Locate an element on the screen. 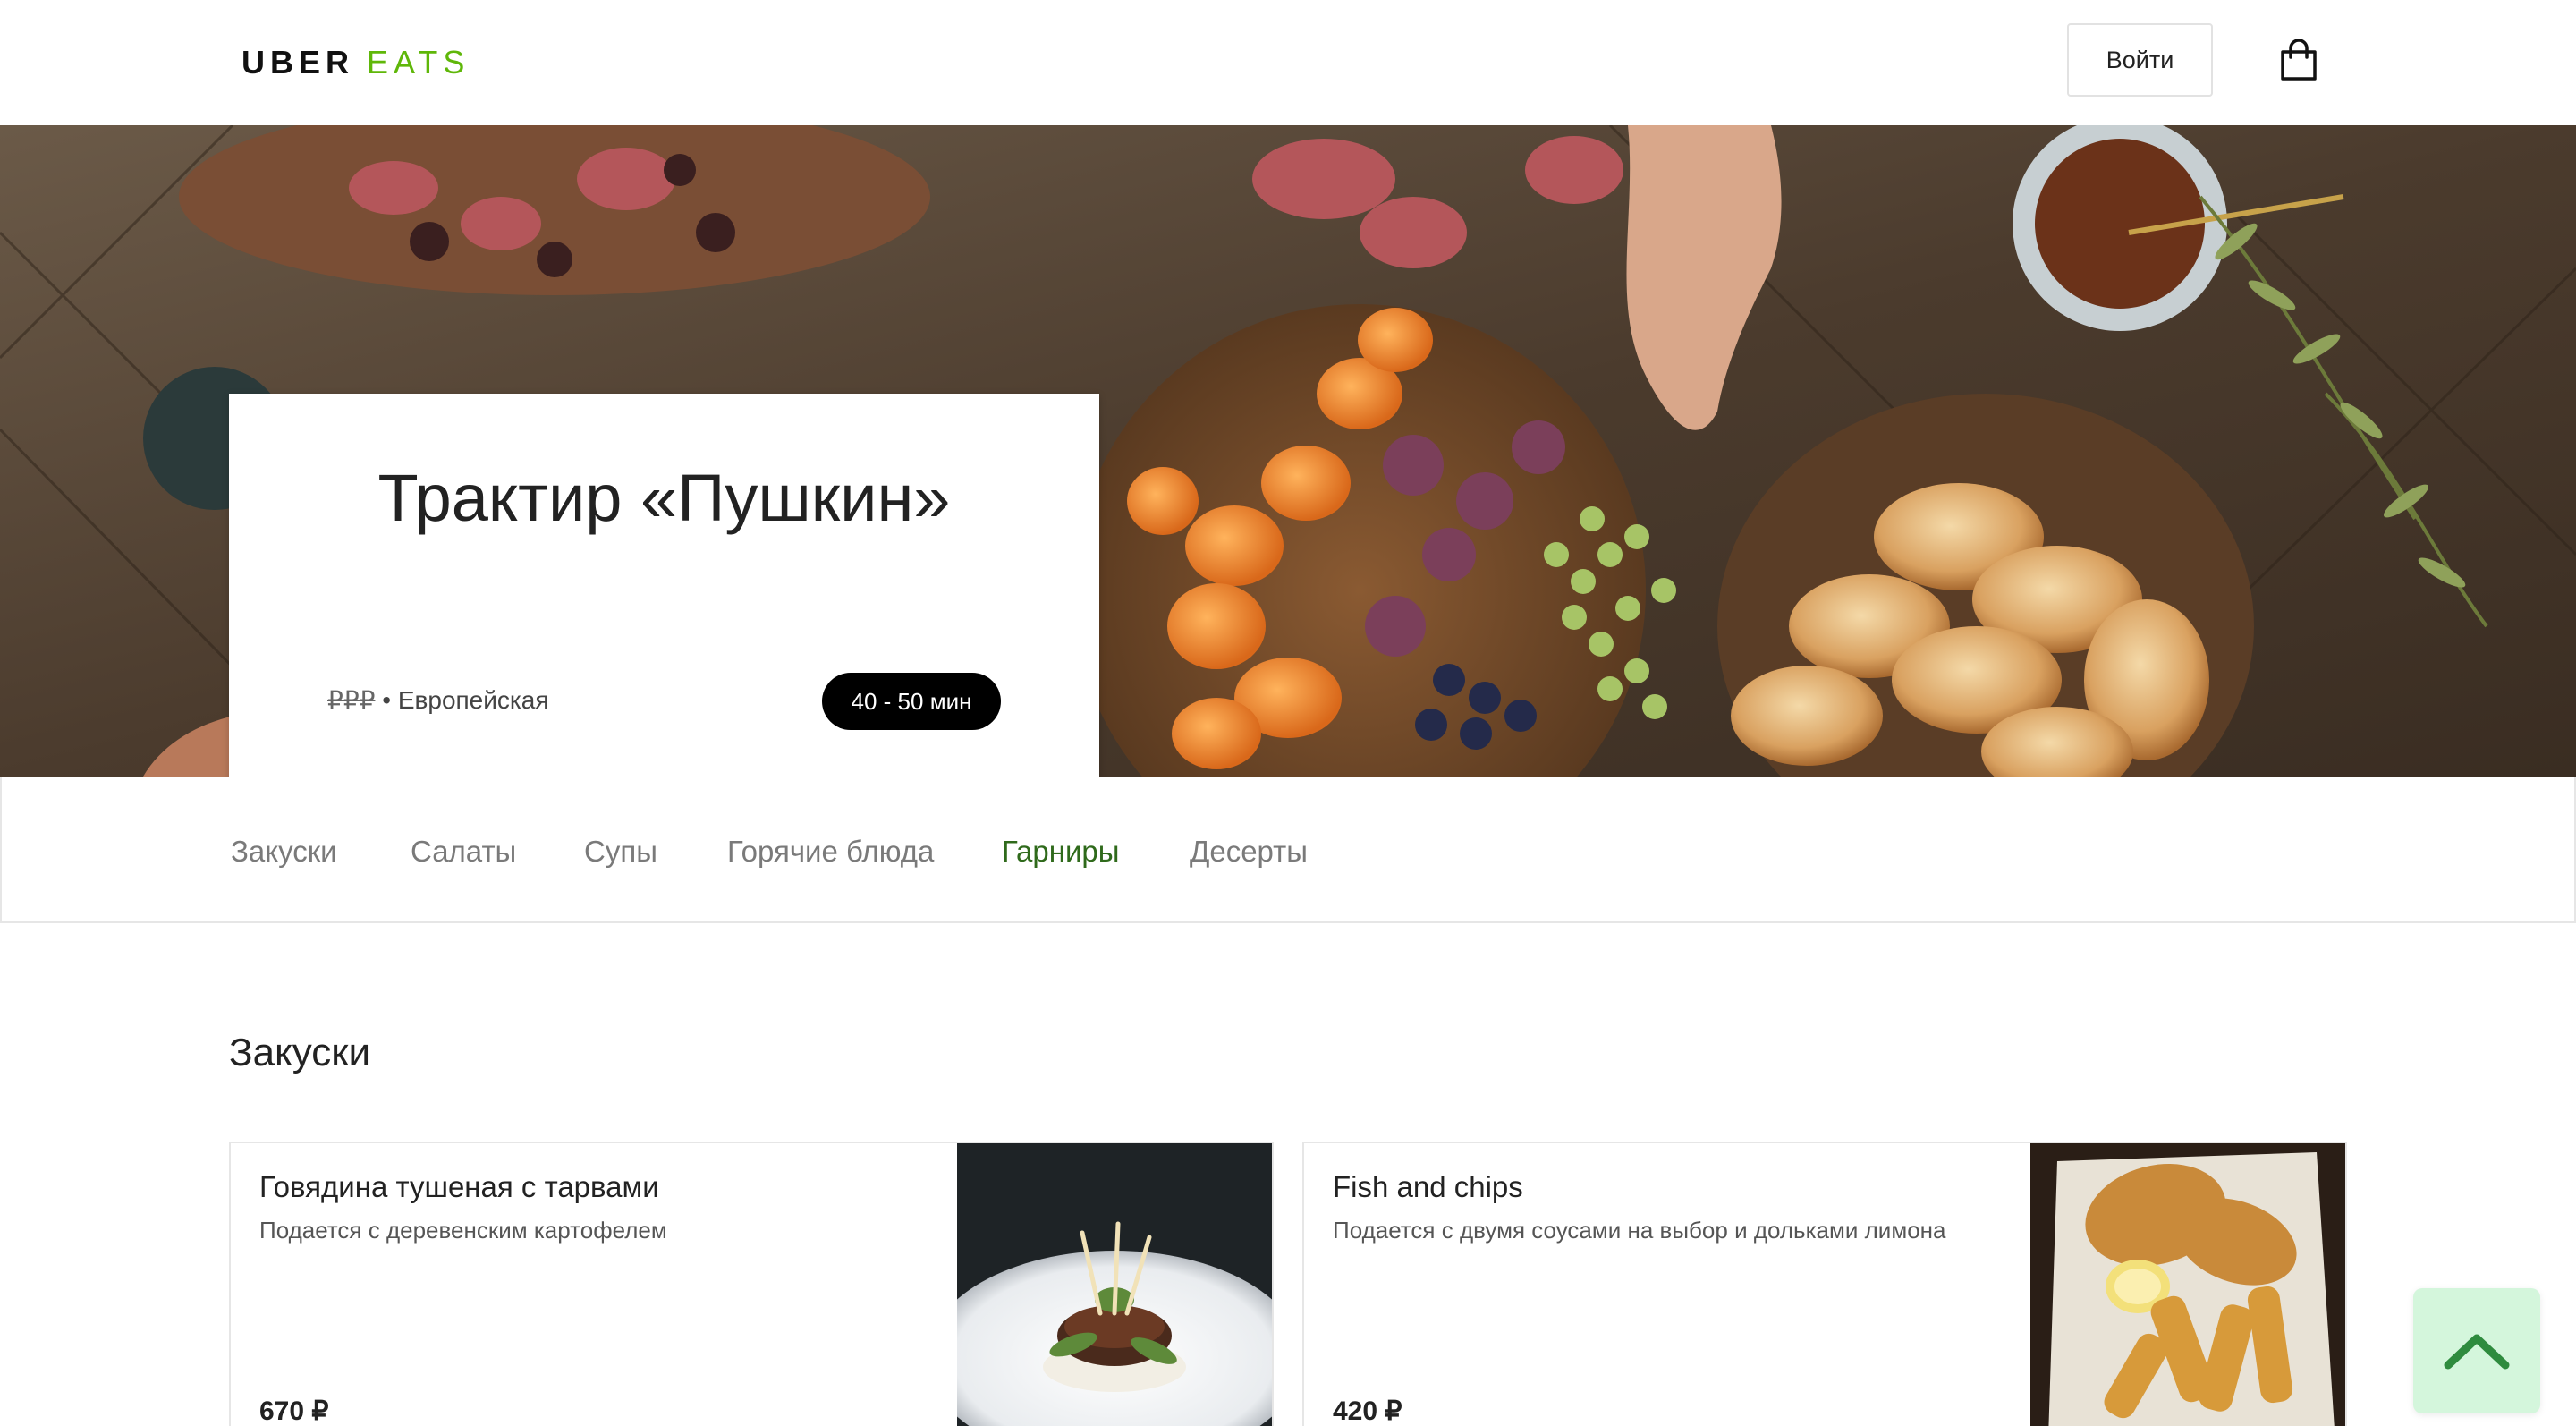 The height and width of the screenshot is (1426, 2576). logo-eats-text: EATS is located at coordinates (418, 63).